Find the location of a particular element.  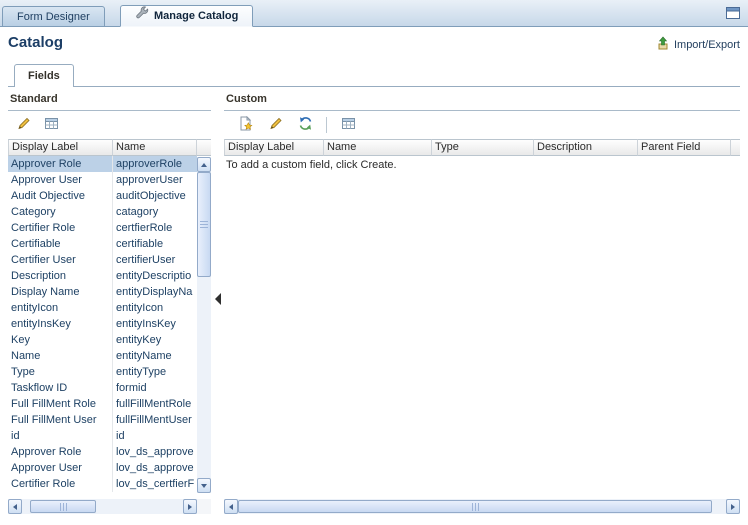

refresh-icon is located at coordinates (305, 125).